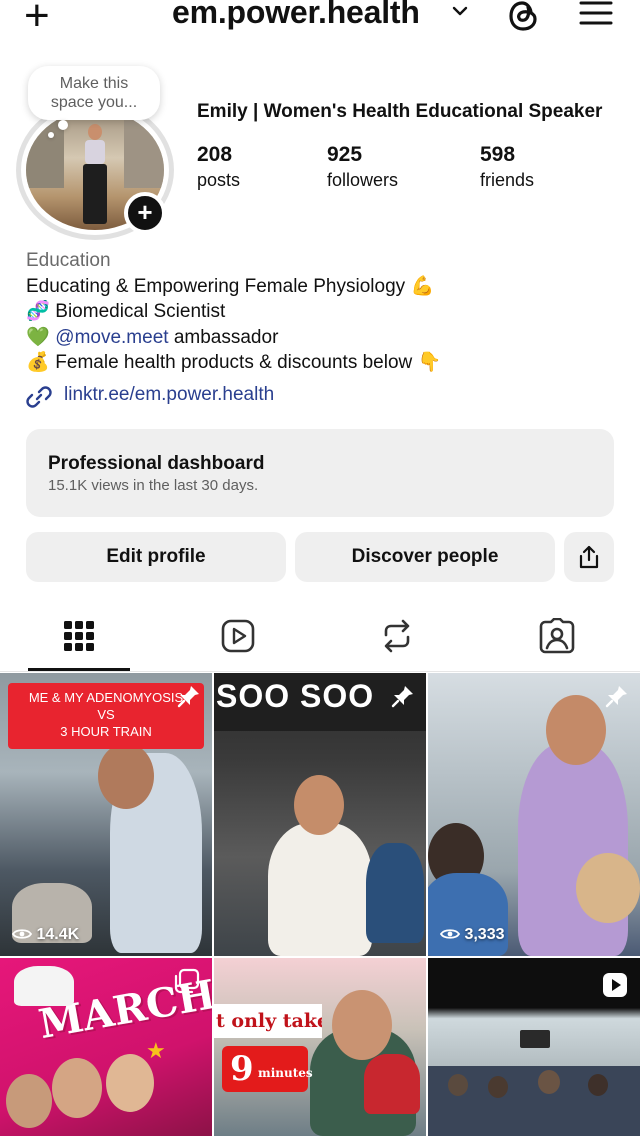  What do you see at coordinates (345, 154) in the screenshot?
I see `stat-value: 925` at bounding box center [345, 154].